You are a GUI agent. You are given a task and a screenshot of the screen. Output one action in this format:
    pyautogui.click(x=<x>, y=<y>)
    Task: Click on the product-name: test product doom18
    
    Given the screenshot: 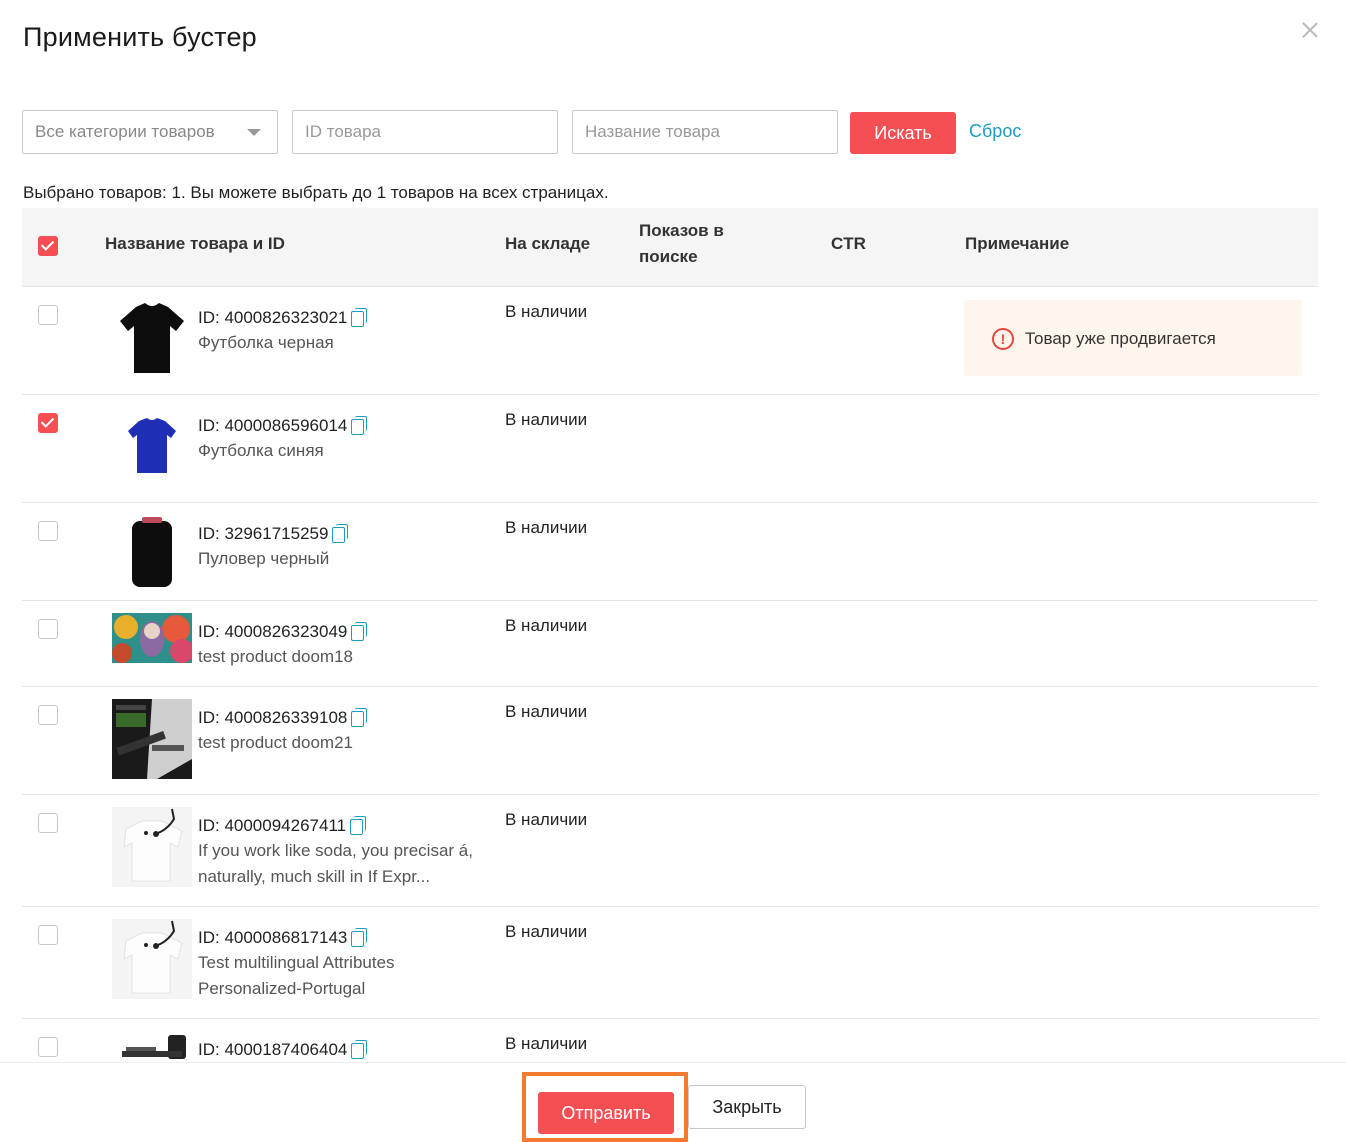 What is the action you would take?
    pyautogui.click(x=275, y=656)
    